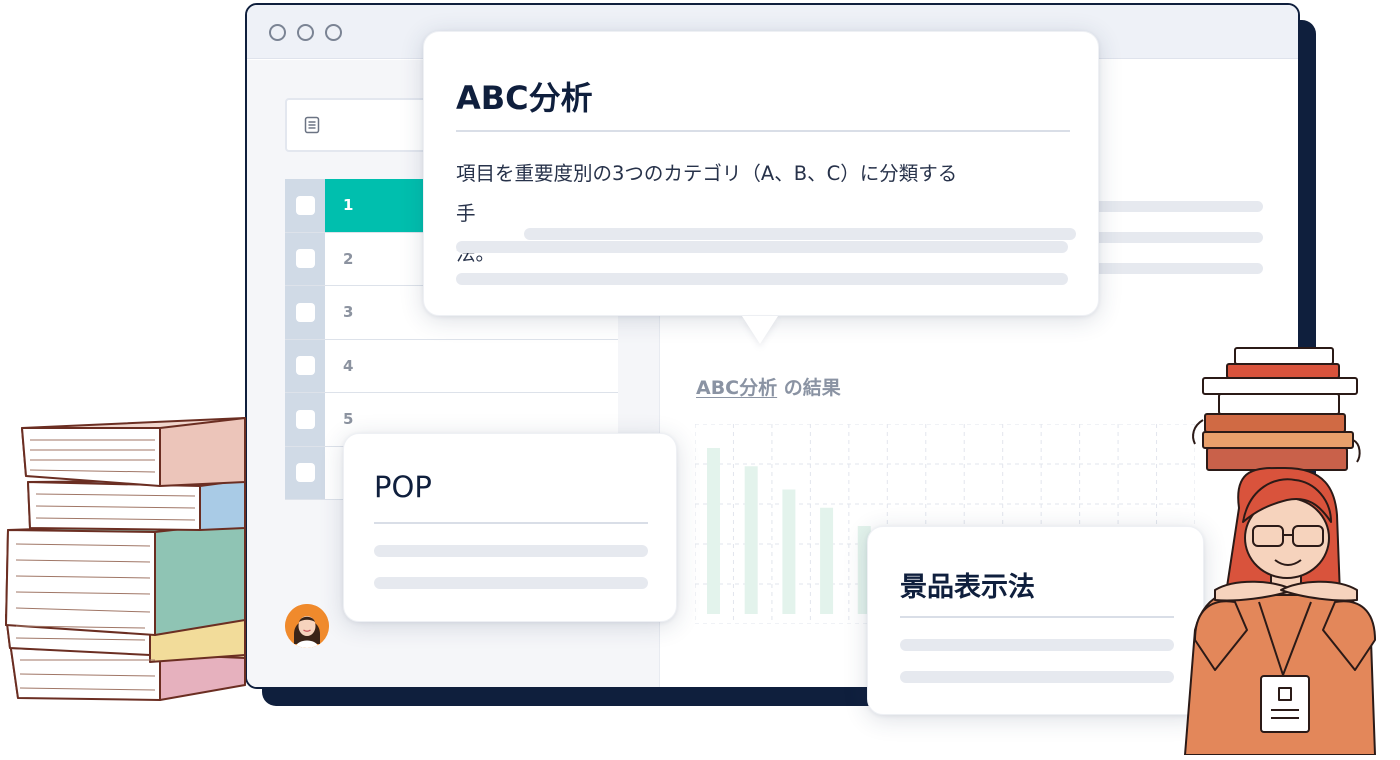 The height and width of the screenshot is (760, 1400). Describe the element at coordinates (812, 388) in the screenshot. I see `result-suffix: の結果` at that location.